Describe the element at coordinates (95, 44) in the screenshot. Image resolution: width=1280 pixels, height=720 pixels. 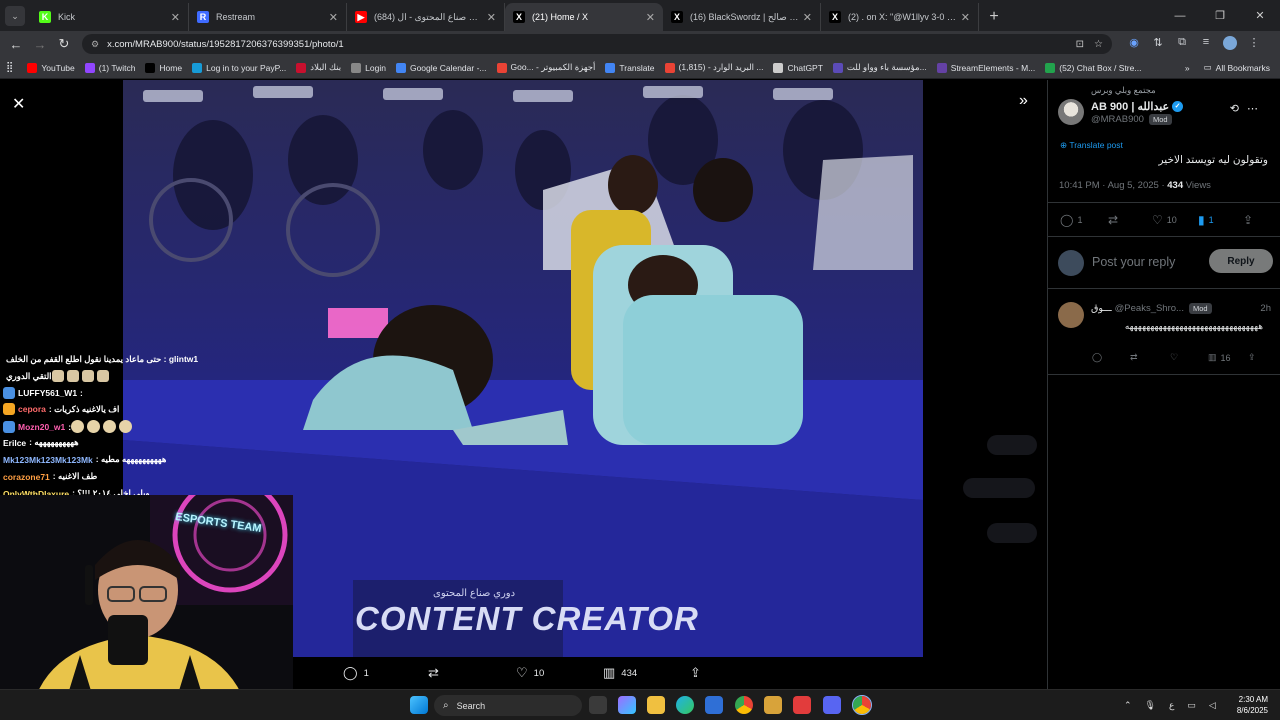
I see `site-info-icon: ⚙` at that location.